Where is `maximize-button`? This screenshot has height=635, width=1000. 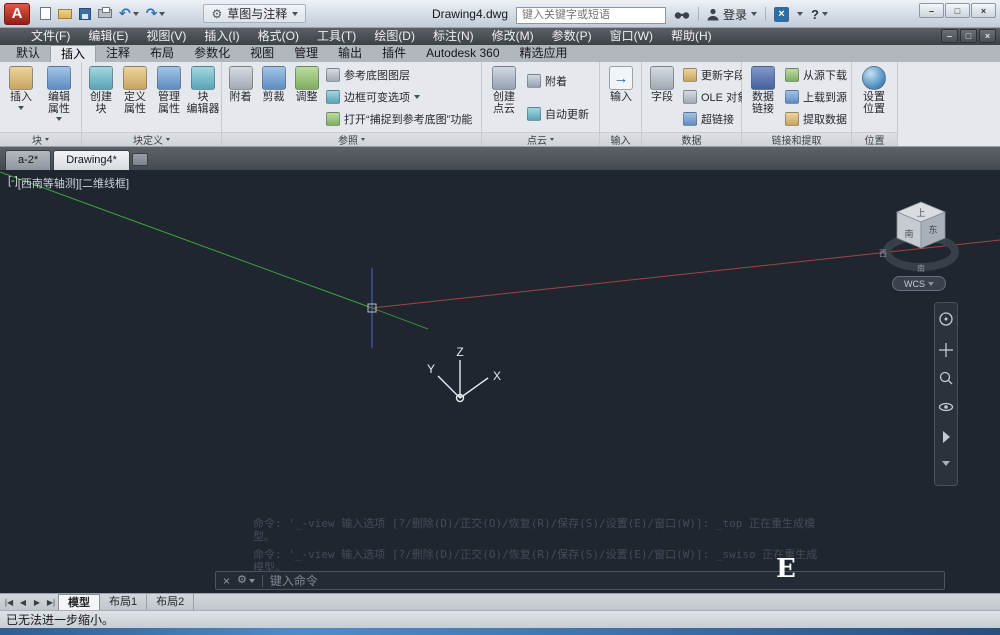 maximize-button is located at coordinates (957, 10).